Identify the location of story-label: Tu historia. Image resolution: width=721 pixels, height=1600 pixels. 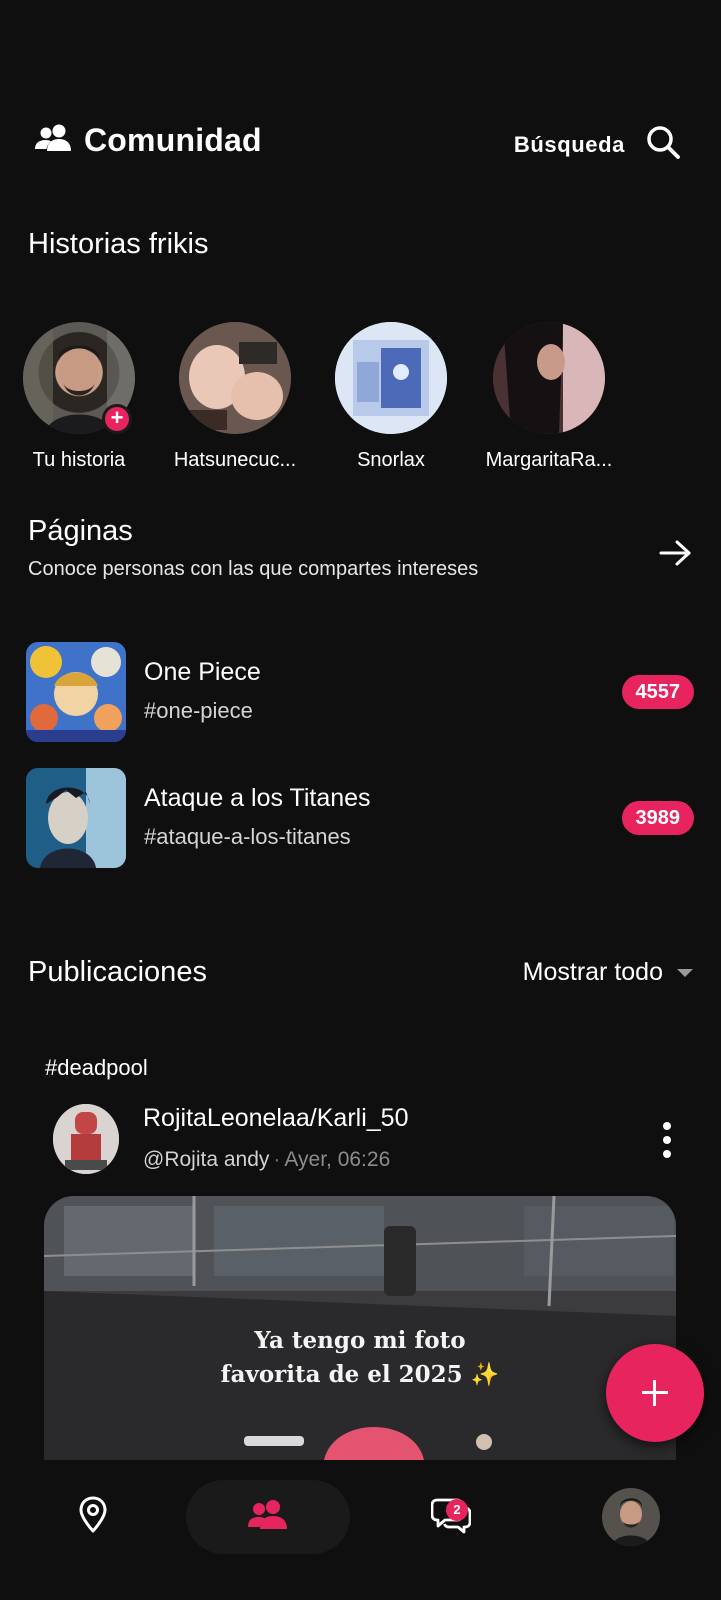
(79, 460).